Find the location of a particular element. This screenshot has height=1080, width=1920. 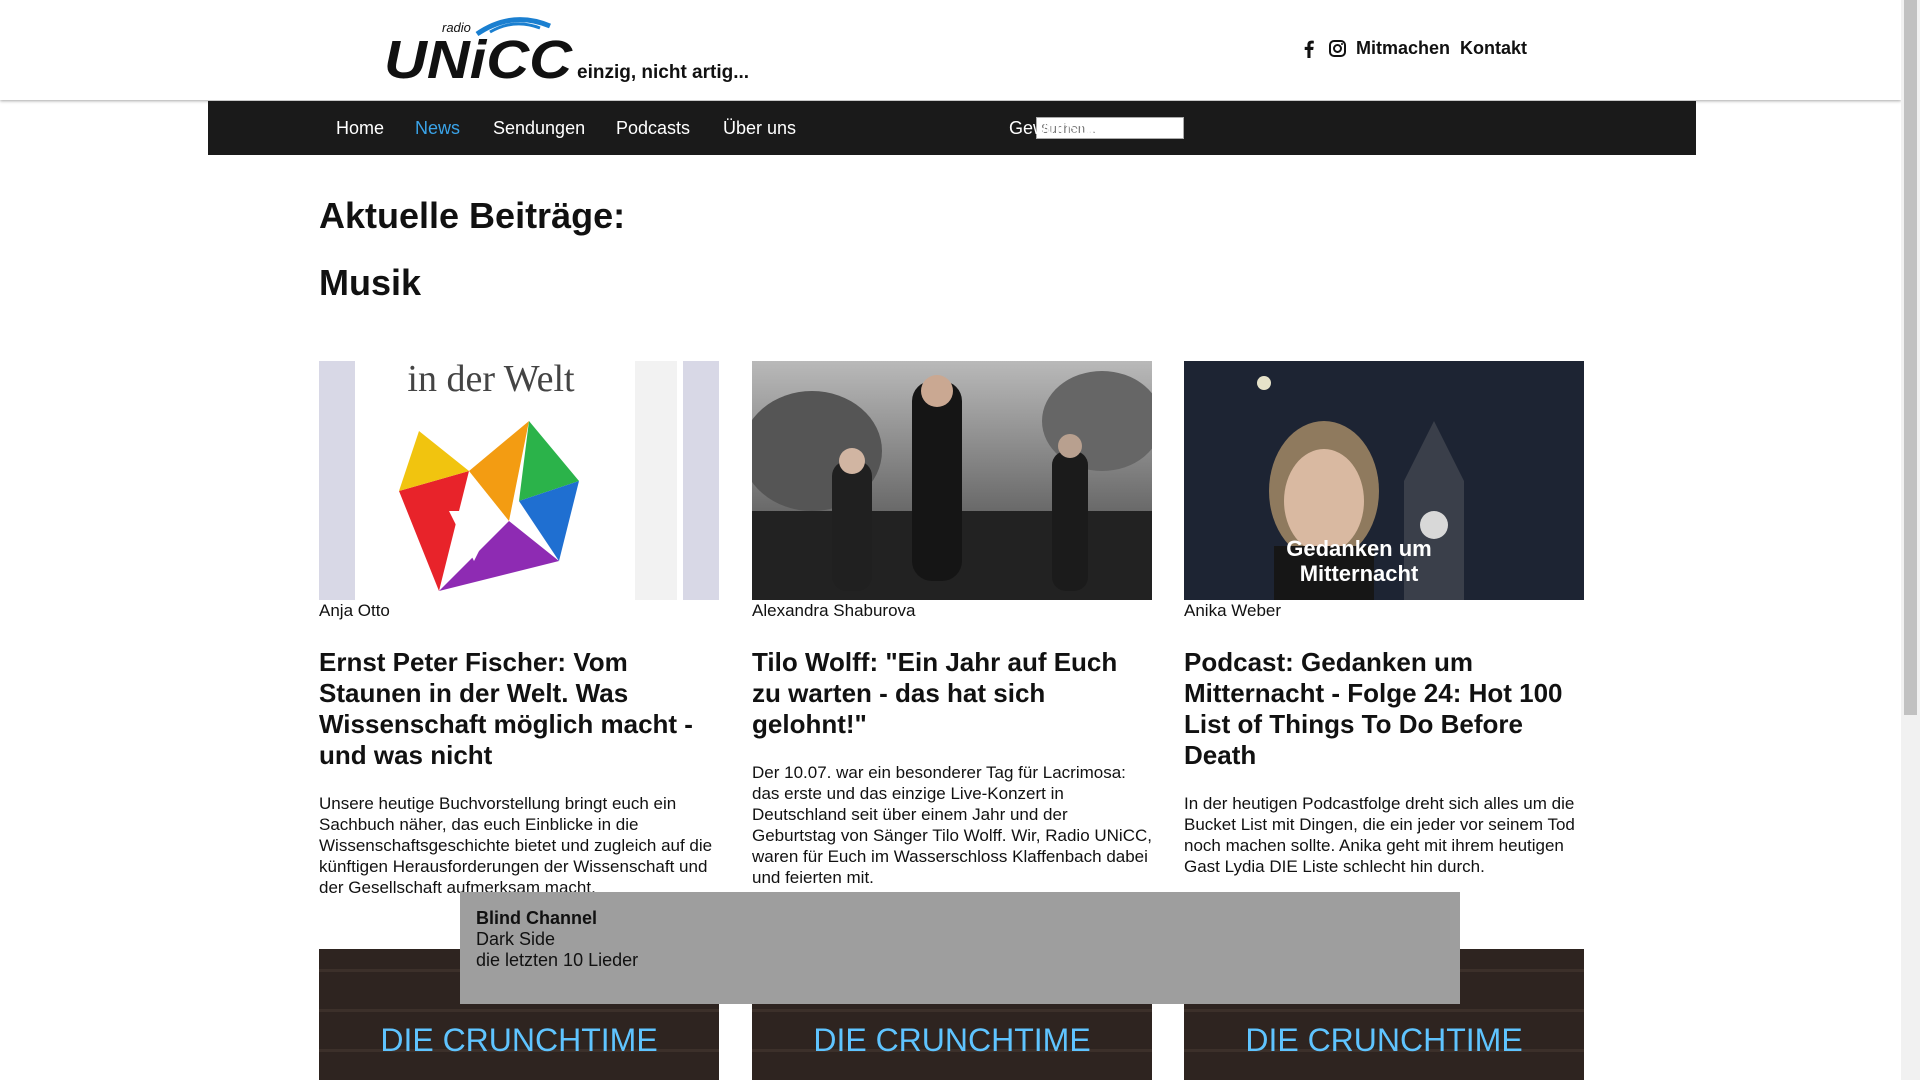

nav-podcasts: Podcasts is located at coordinates (653, 128).